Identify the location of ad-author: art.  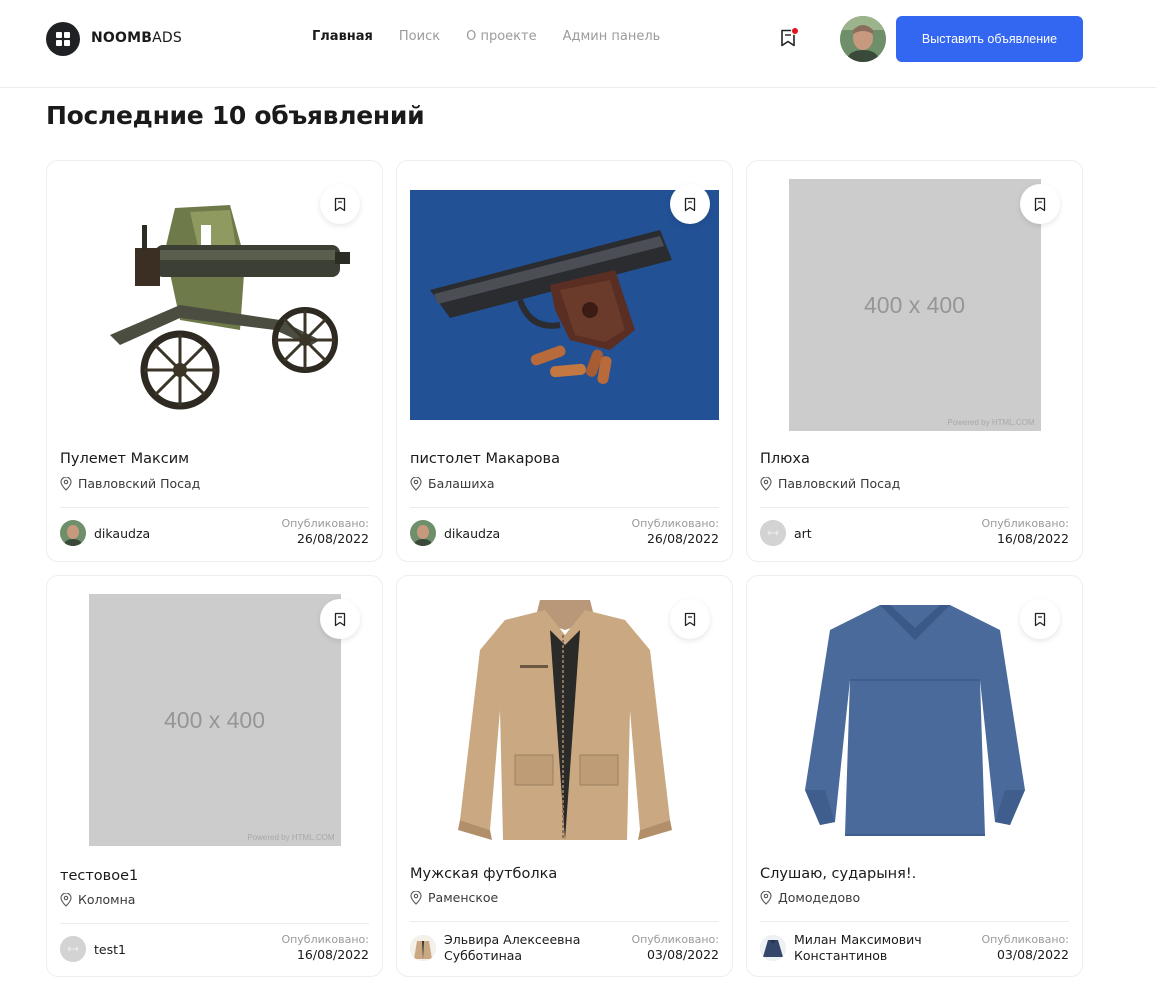
(786, 533).